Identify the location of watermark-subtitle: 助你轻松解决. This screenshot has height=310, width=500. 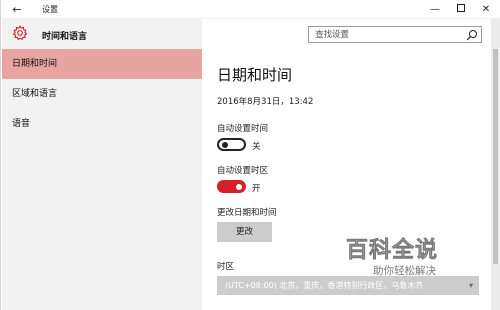
(404, 271).